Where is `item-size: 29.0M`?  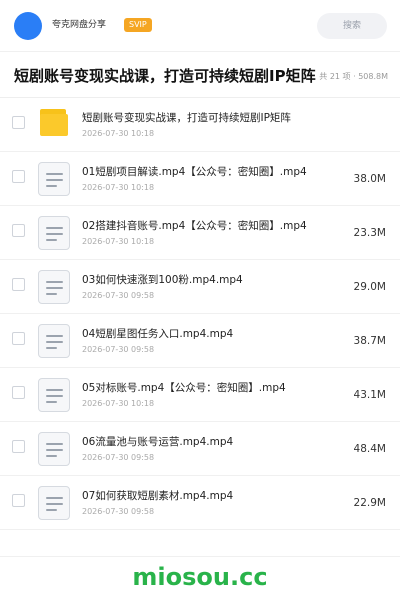 item-size: 29.0M is located at coordinates (369, 287).